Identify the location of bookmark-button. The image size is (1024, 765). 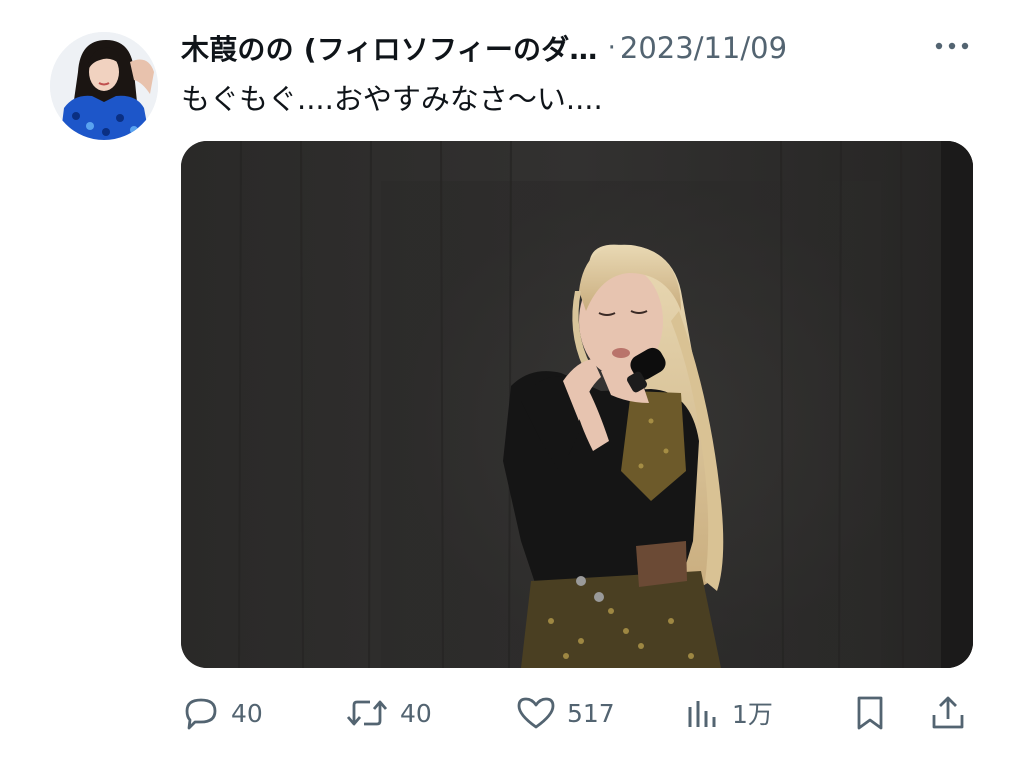
(870, 713).